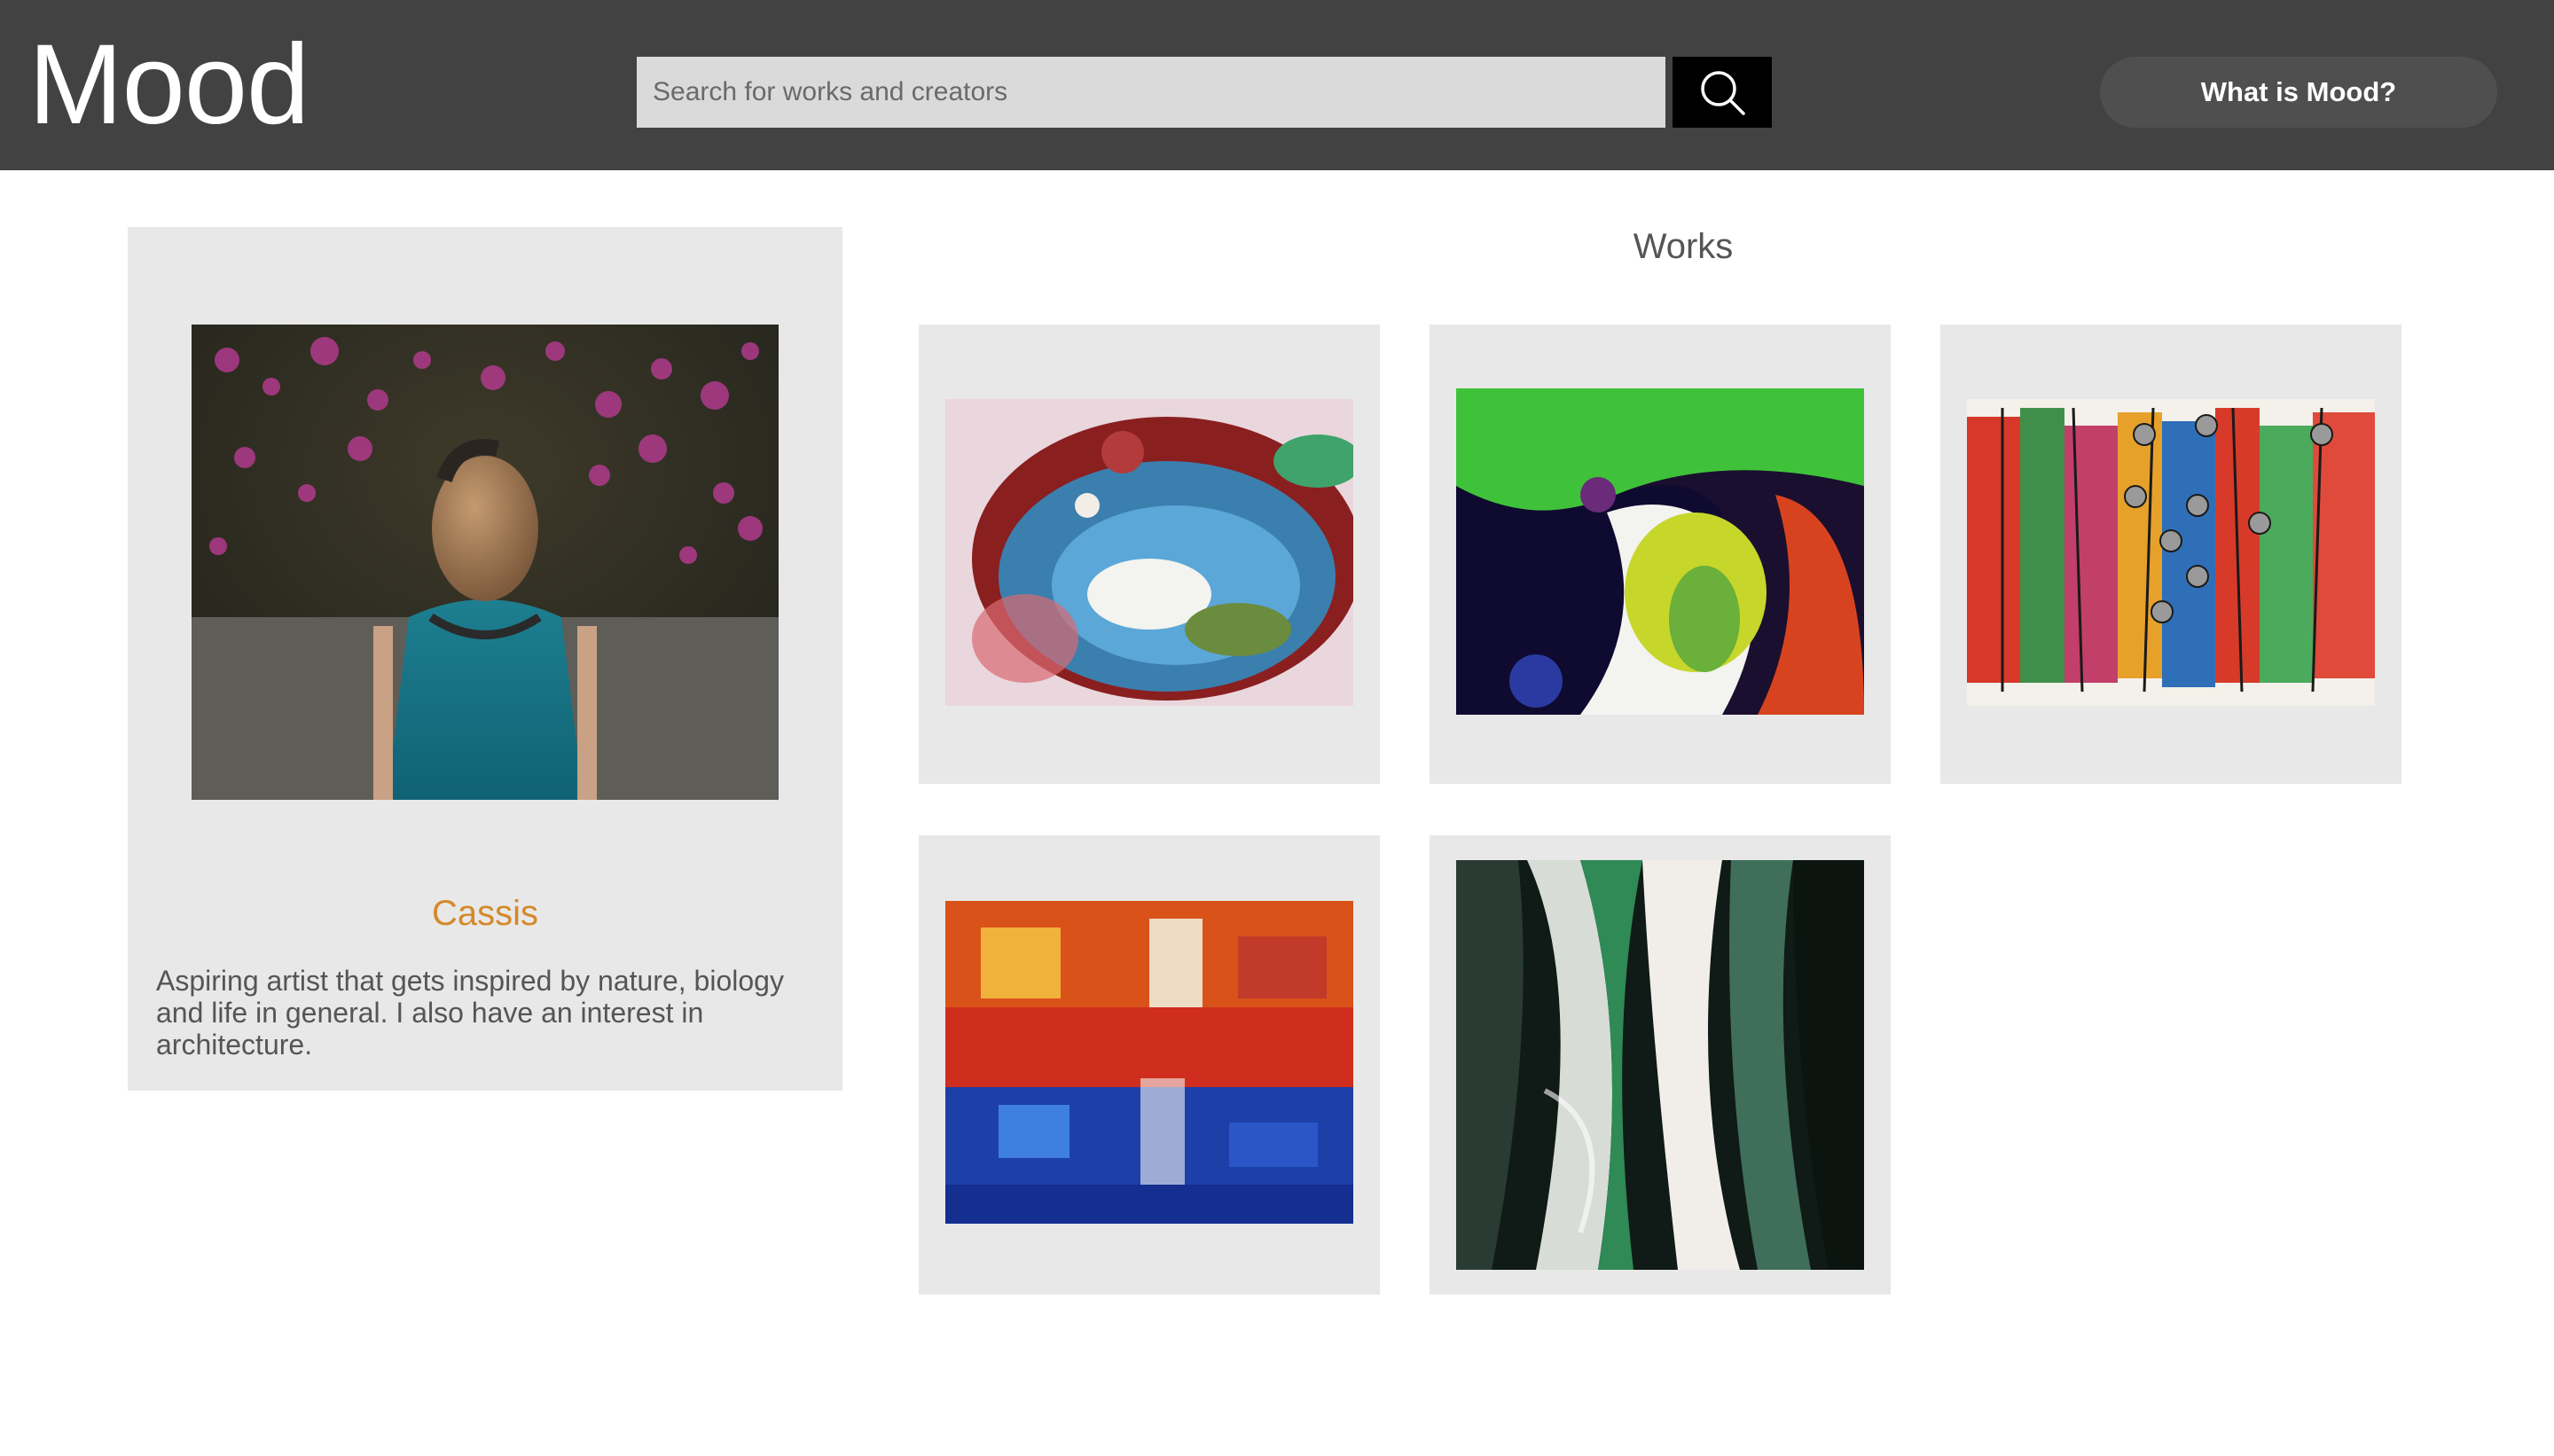 Image resolution: width=2554 pixels, height=1456 pixels. Describe the element at coordinates (485, 562) in the screenshot. I see `profile-photo` at that location.